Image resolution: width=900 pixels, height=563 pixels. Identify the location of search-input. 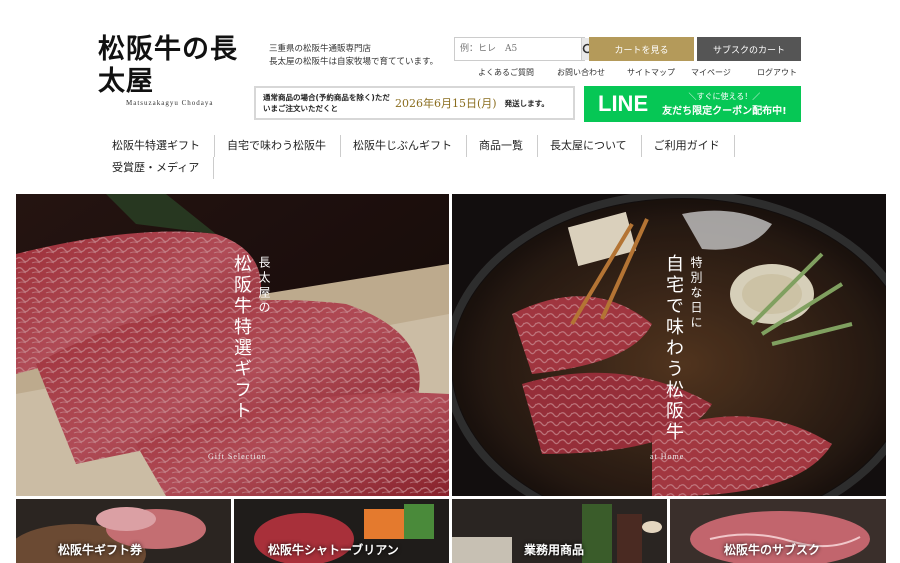
(518, 49).